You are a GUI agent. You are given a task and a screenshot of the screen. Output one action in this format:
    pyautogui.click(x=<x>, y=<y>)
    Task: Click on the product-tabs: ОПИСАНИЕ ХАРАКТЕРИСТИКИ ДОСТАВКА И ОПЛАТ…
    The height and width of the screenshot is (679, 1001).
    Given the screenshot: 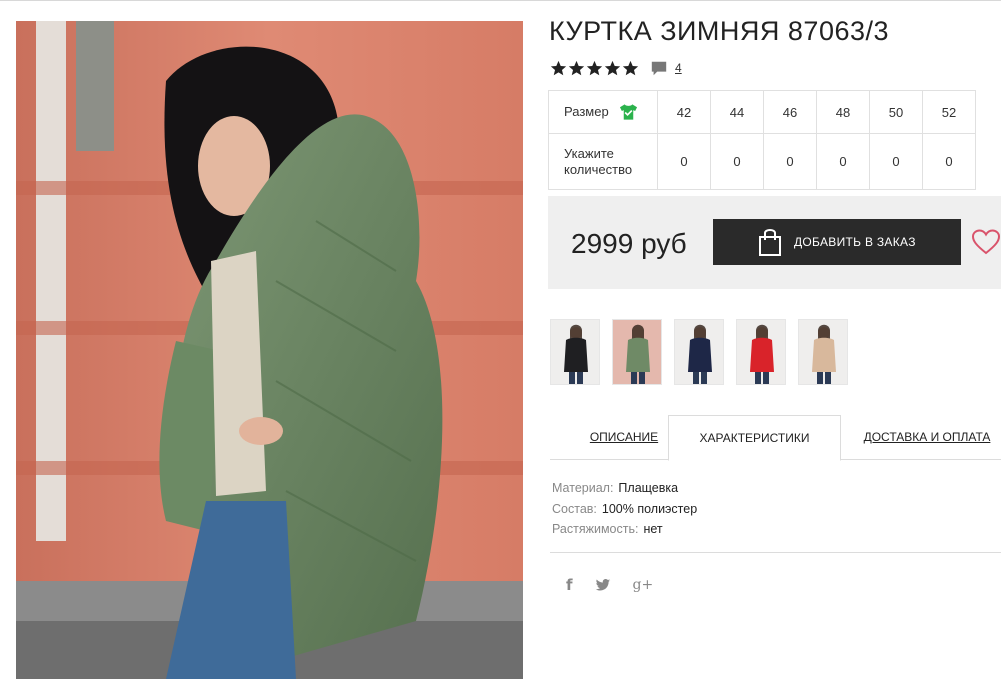 What is the action you would take?
    pyautogui.click(x=775, y=438)
    